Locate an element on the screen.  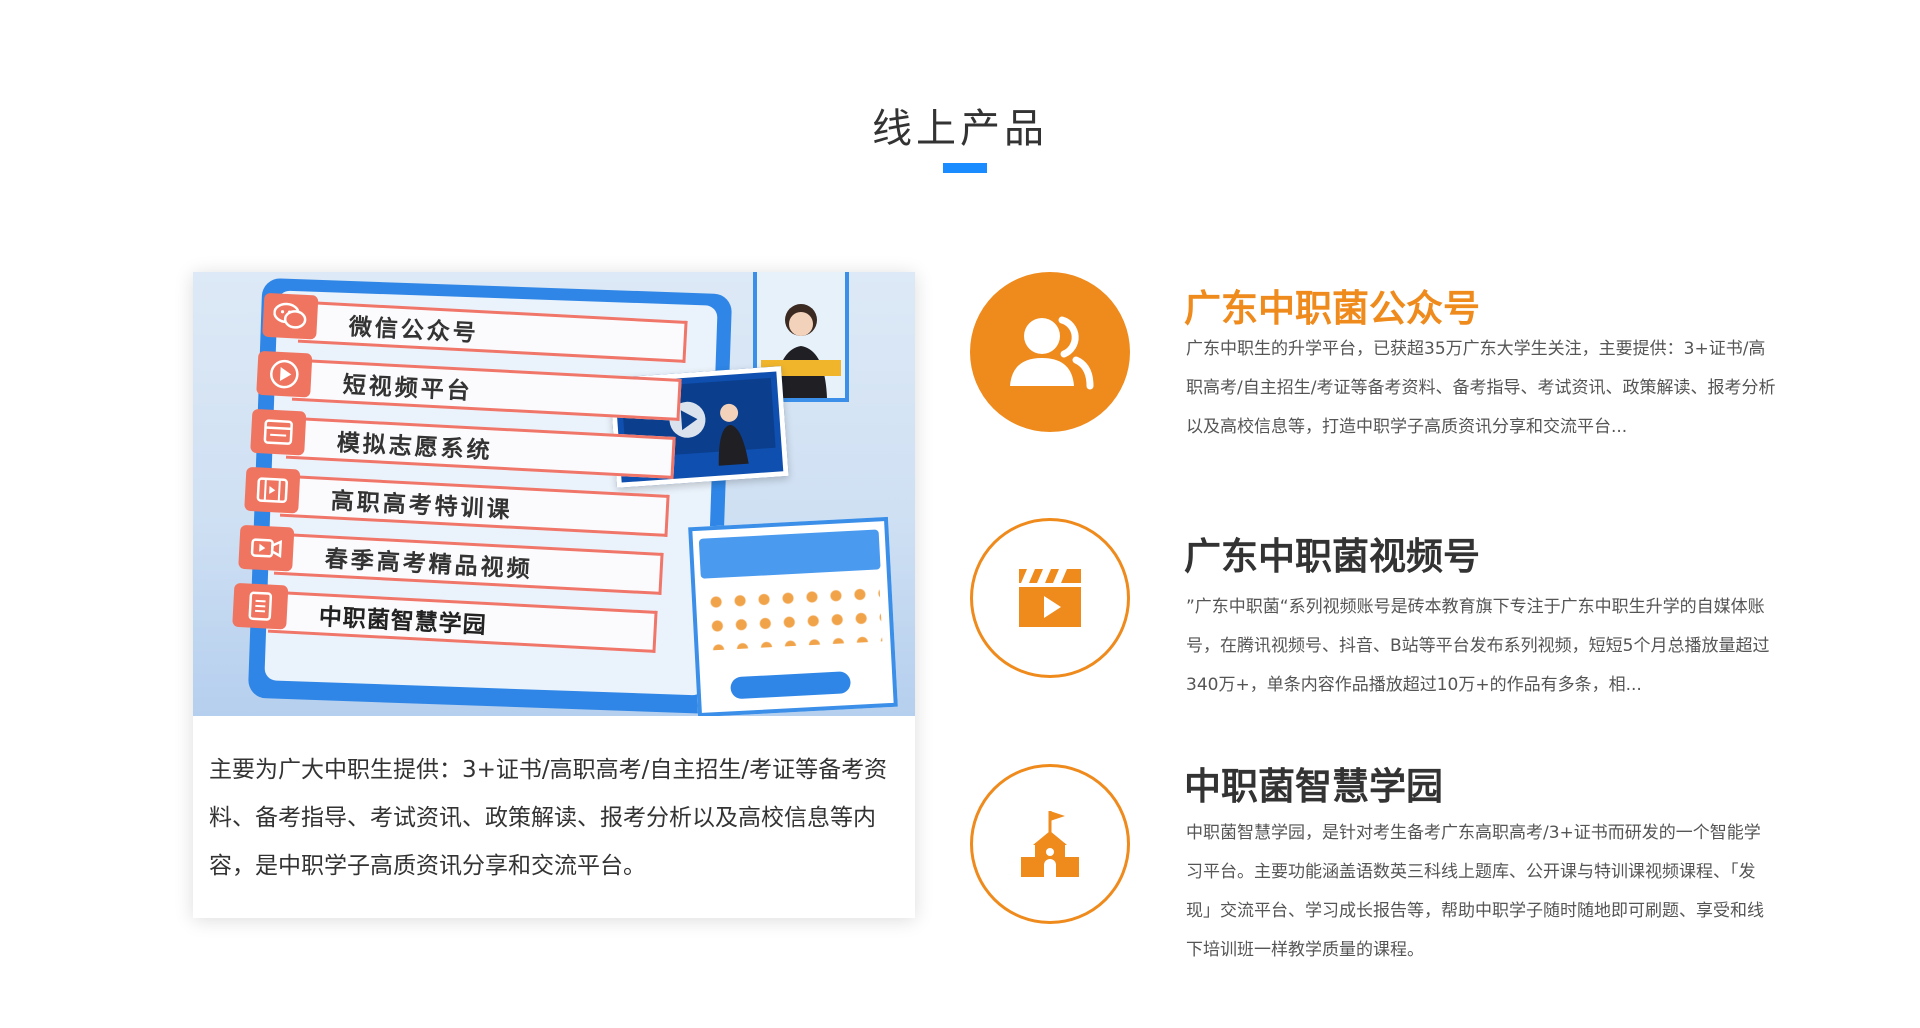
product-title: 中职菌智慧学园 is located at coordinates (1313, 783).